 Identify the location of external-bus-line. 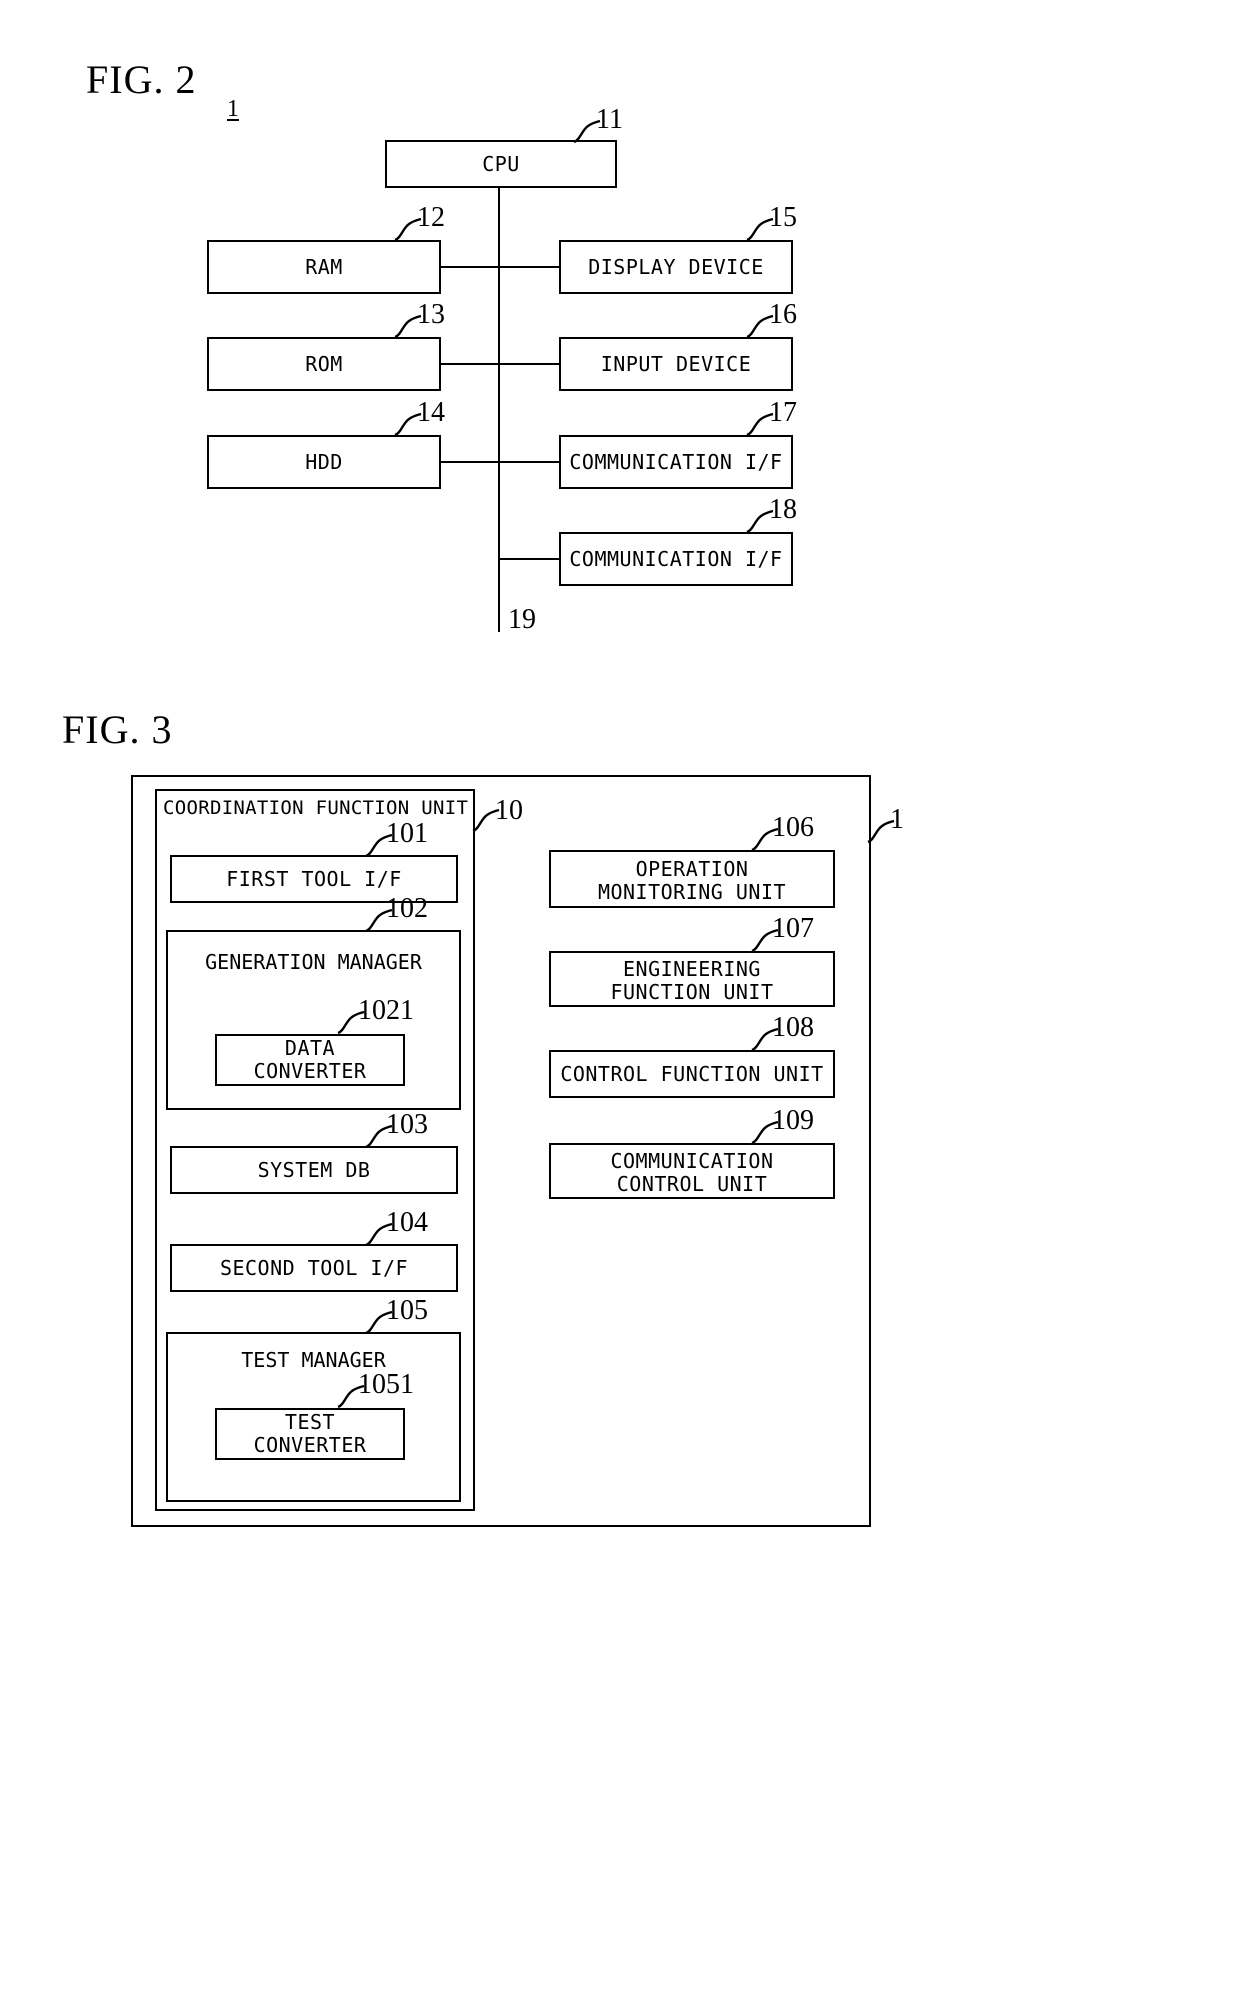
(499, 595).